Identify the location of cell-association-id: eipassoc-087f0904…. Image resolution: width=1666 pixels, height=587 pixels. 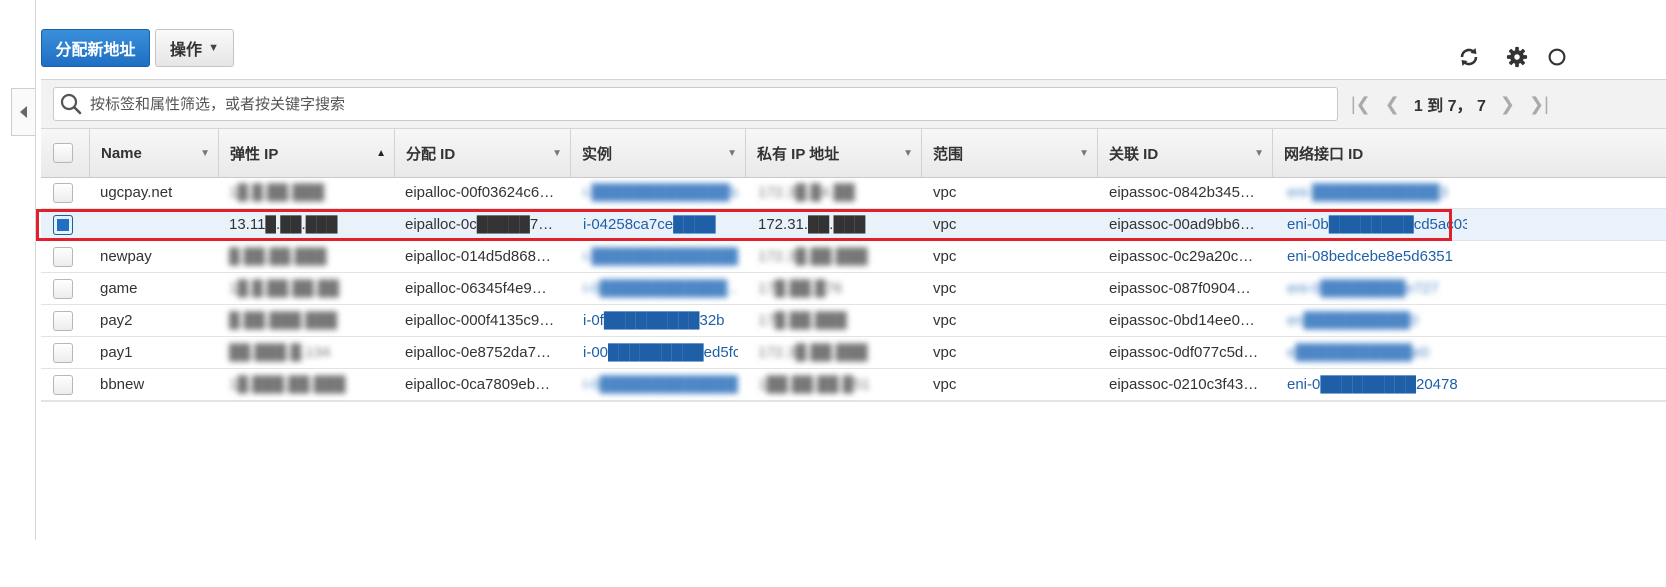
(1180, 288).